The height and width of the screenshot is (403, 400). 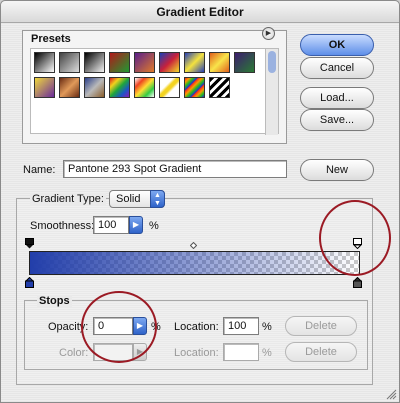 I want to click on color-stop-right, so click(x=357, y=282).